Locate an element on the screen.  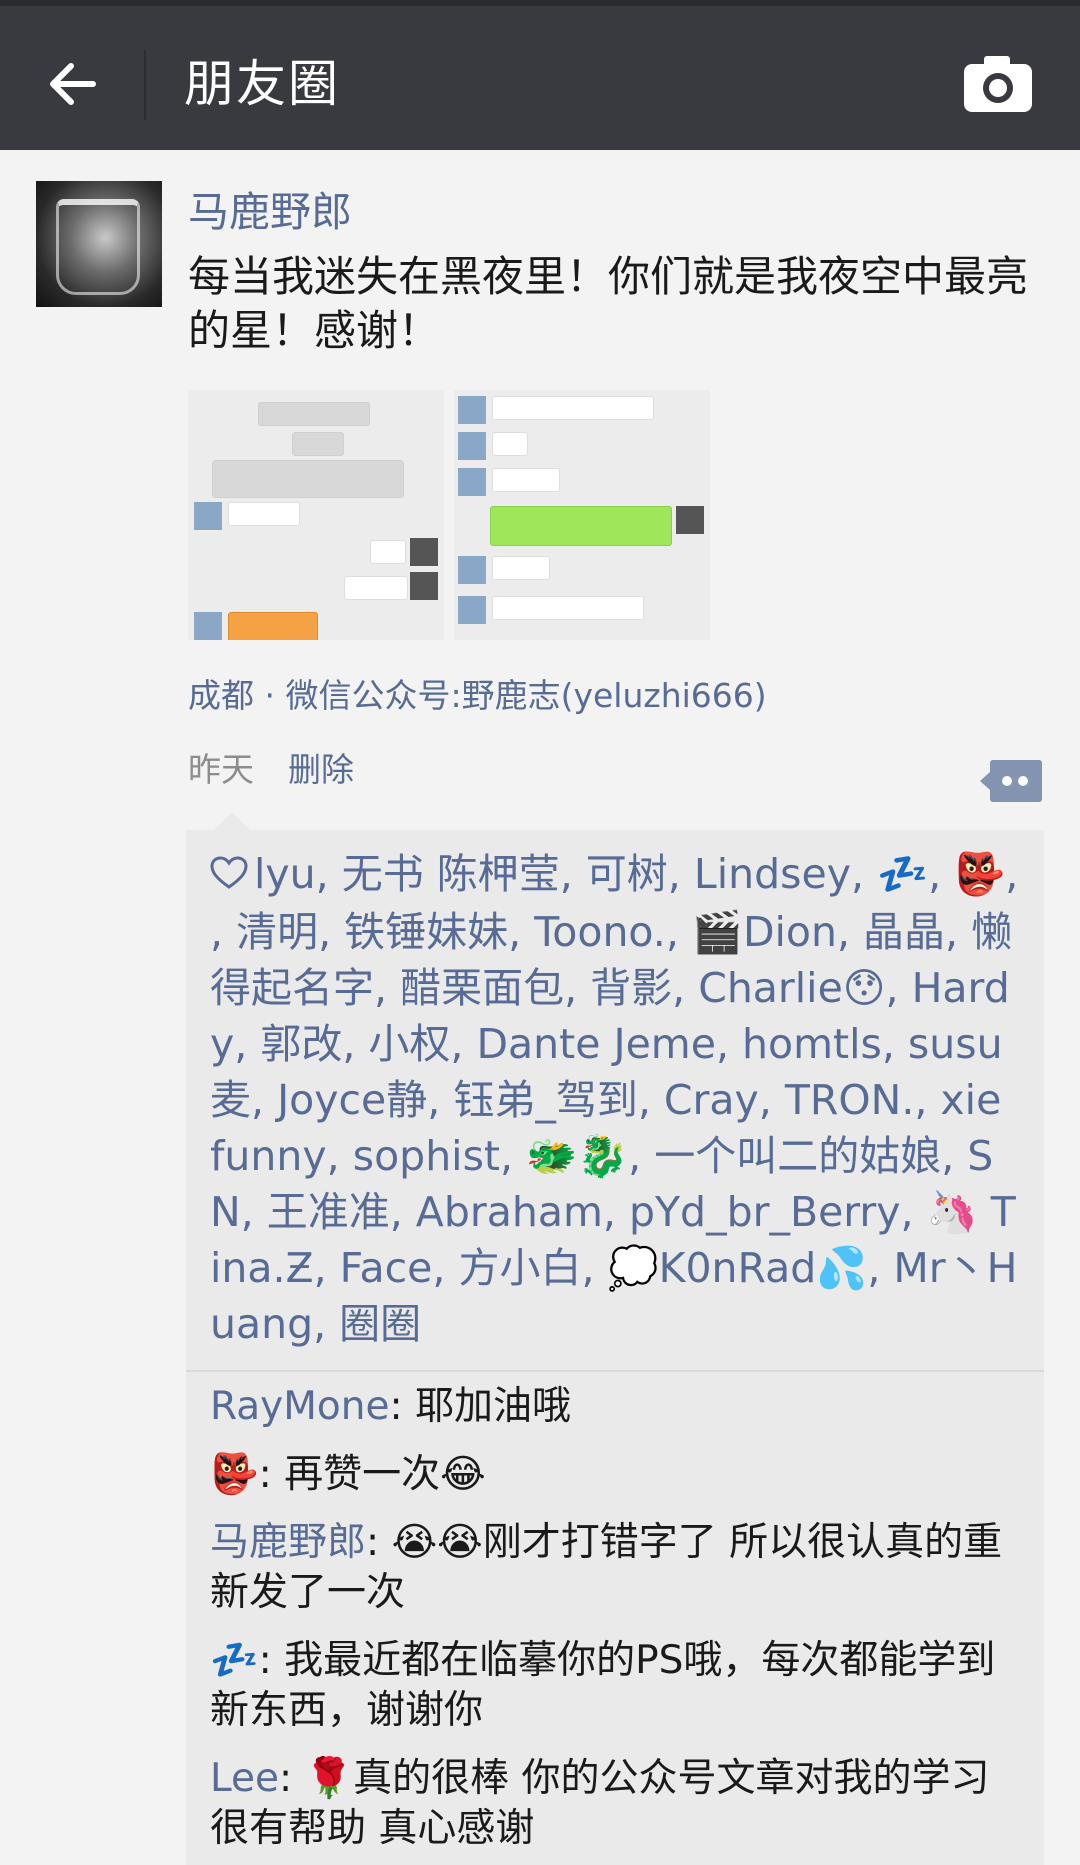
author-avatar is located at coordinates (99, 244).